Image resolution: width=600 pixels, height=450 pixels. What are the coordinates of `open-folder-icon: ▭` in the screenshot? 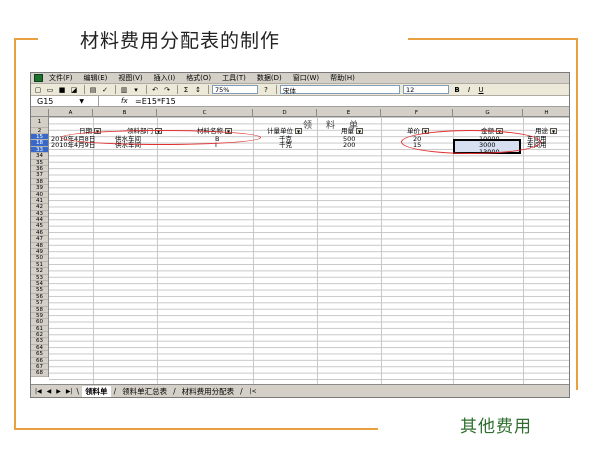 It's located at (50, 89).